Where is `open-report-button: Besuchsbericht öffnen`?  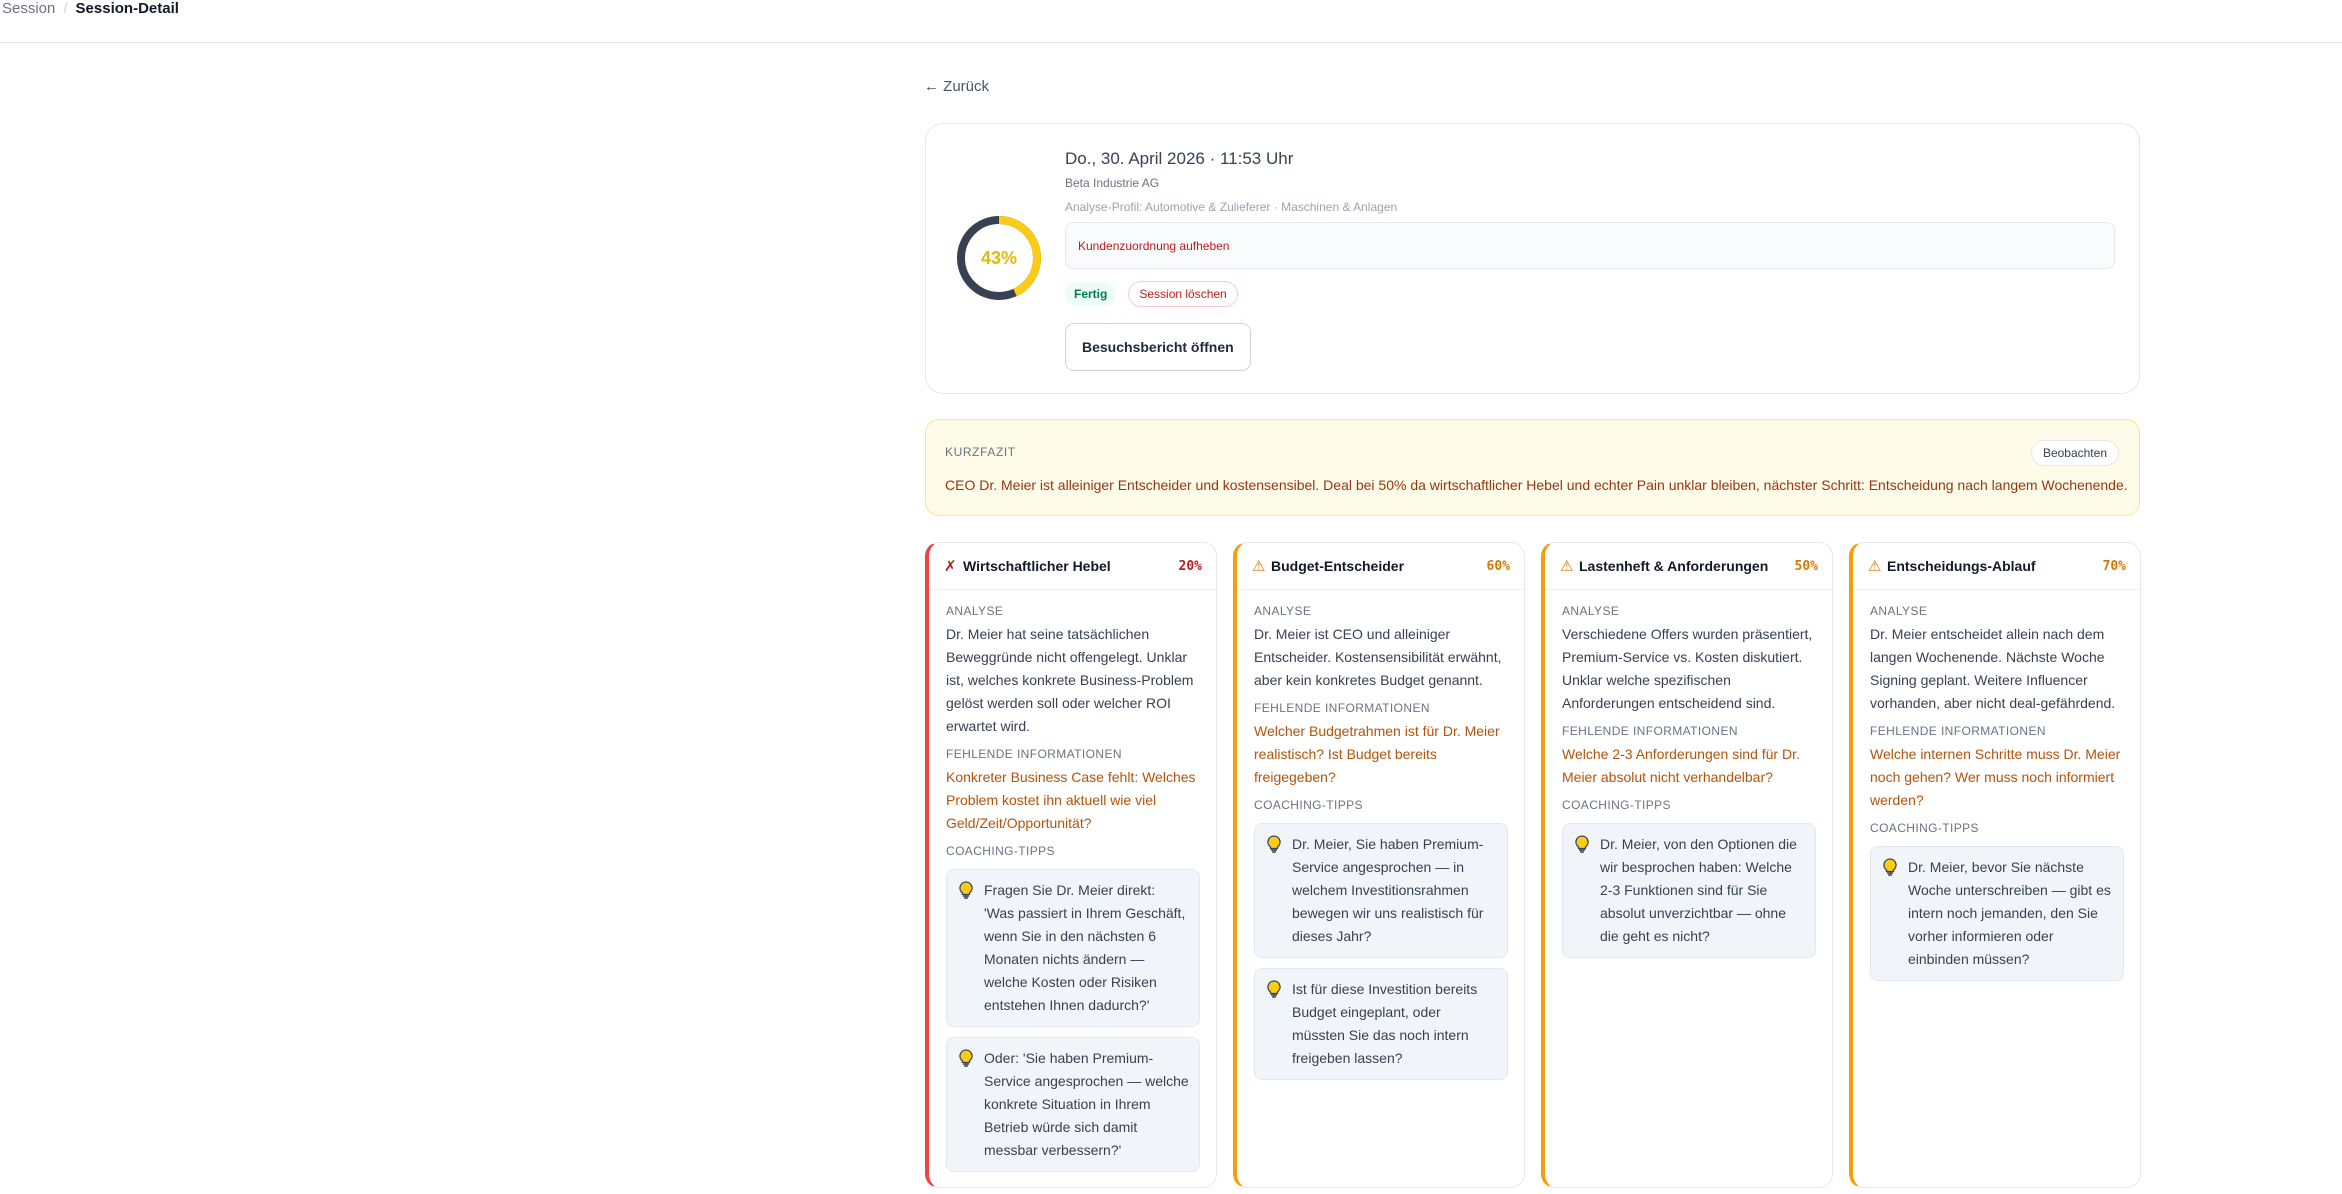 open-report-button: Besuchsbericht öffnen is located at coordinates (1158, 347).